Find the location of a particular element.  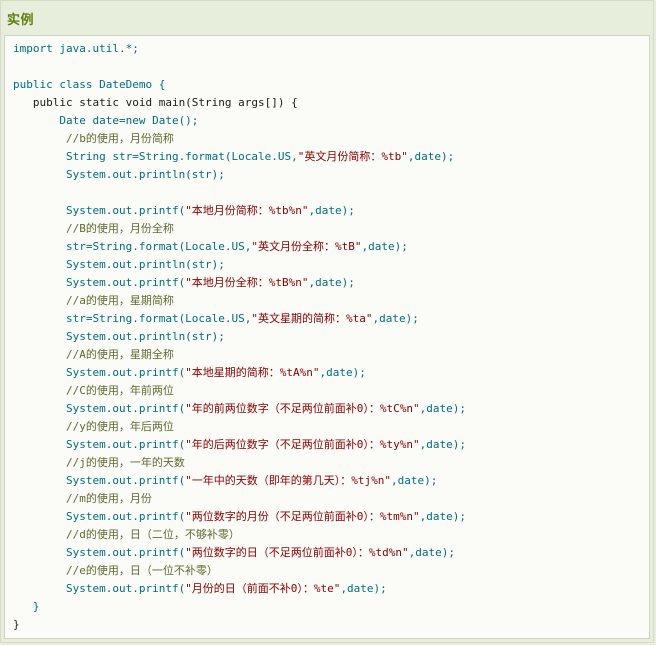

code-token: String str=String.format(Locale.US, is located at coordinates (155, 156).